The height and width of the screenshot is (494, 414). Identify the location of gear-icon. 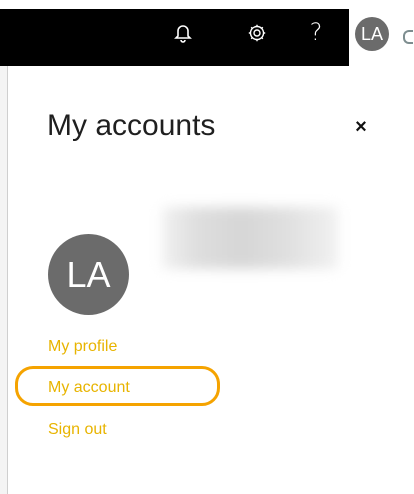
(257, 33).